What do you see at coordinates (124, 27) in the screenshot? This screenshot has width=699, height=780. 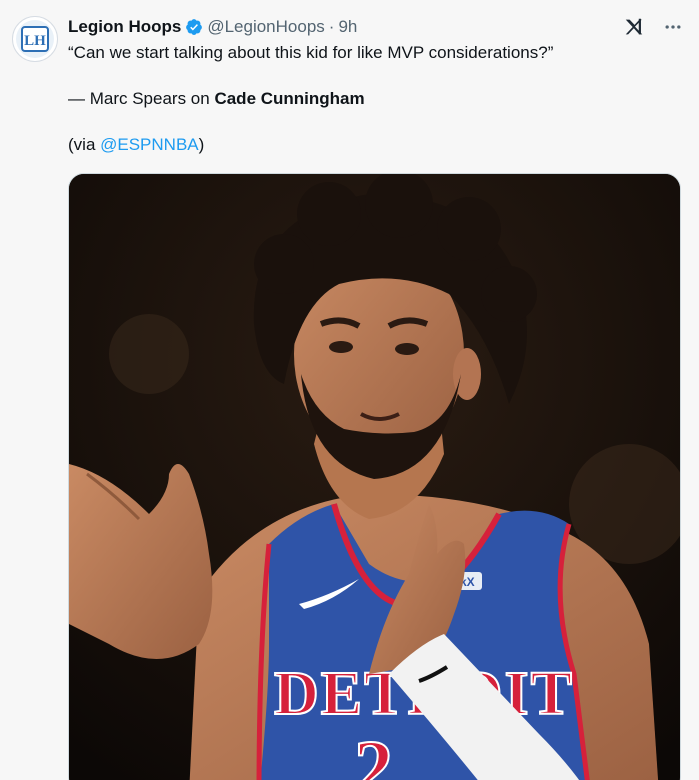 I see `display-name: Legion Hoops` at bounding box center [124, 27].